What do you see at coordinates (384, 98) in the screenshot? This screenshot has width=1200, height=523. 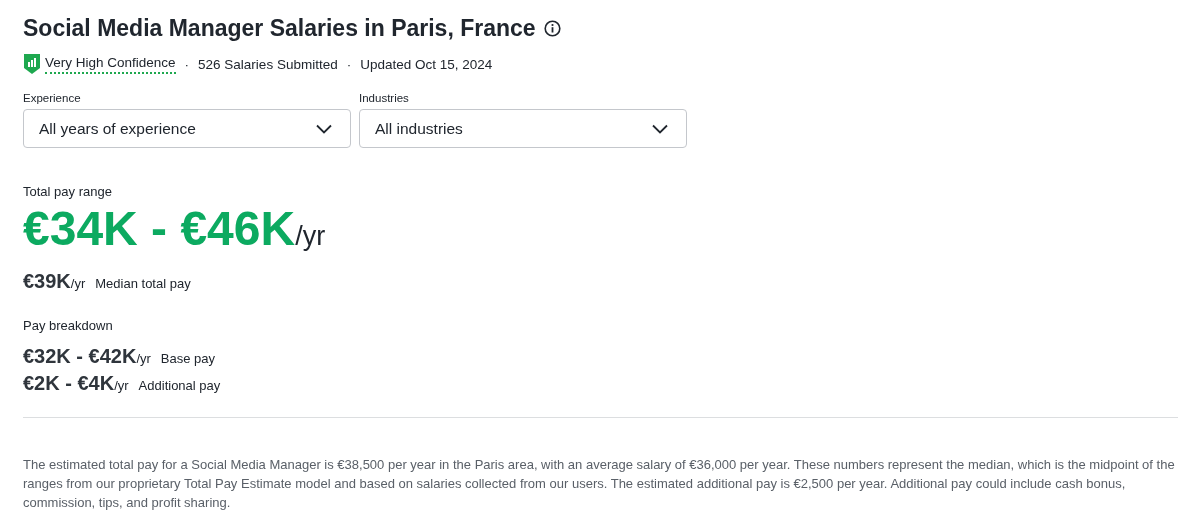 I see `filter-label: Industries` at bounding box center [384, 98].